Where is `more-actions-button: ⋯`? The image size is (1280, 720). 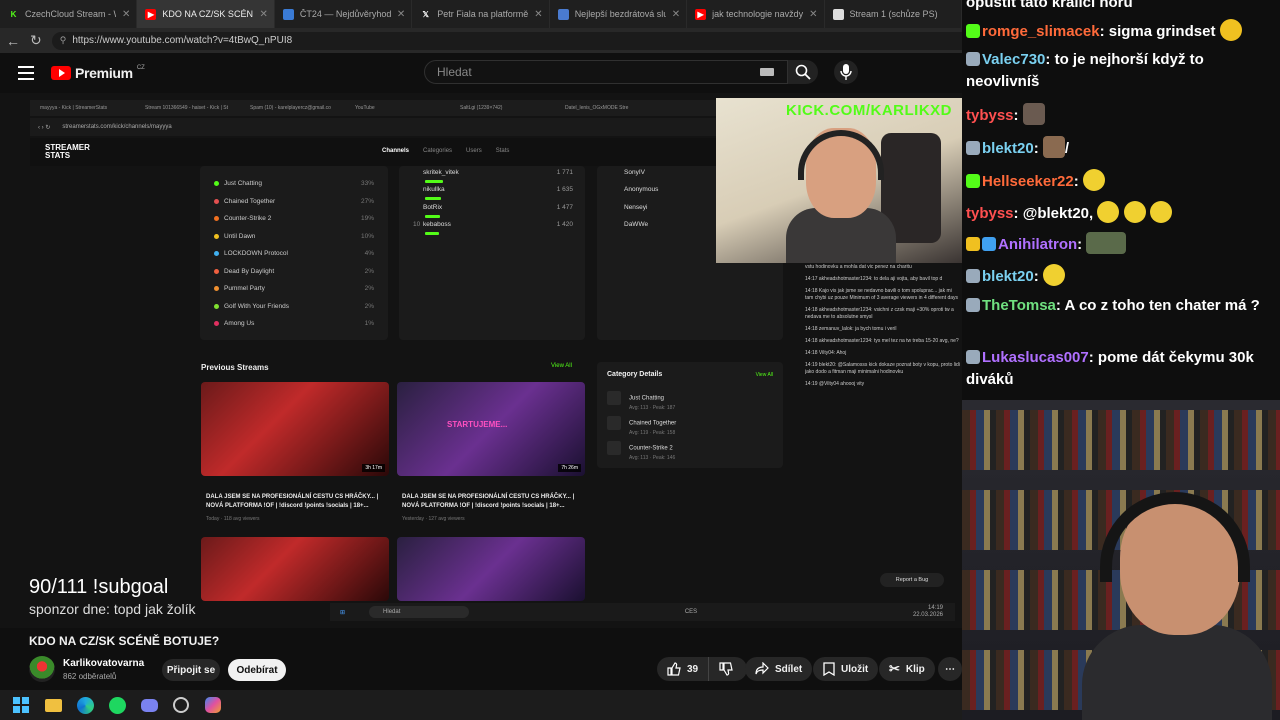 more-actions-button: ⋯ is located at coordinates (950, 669).